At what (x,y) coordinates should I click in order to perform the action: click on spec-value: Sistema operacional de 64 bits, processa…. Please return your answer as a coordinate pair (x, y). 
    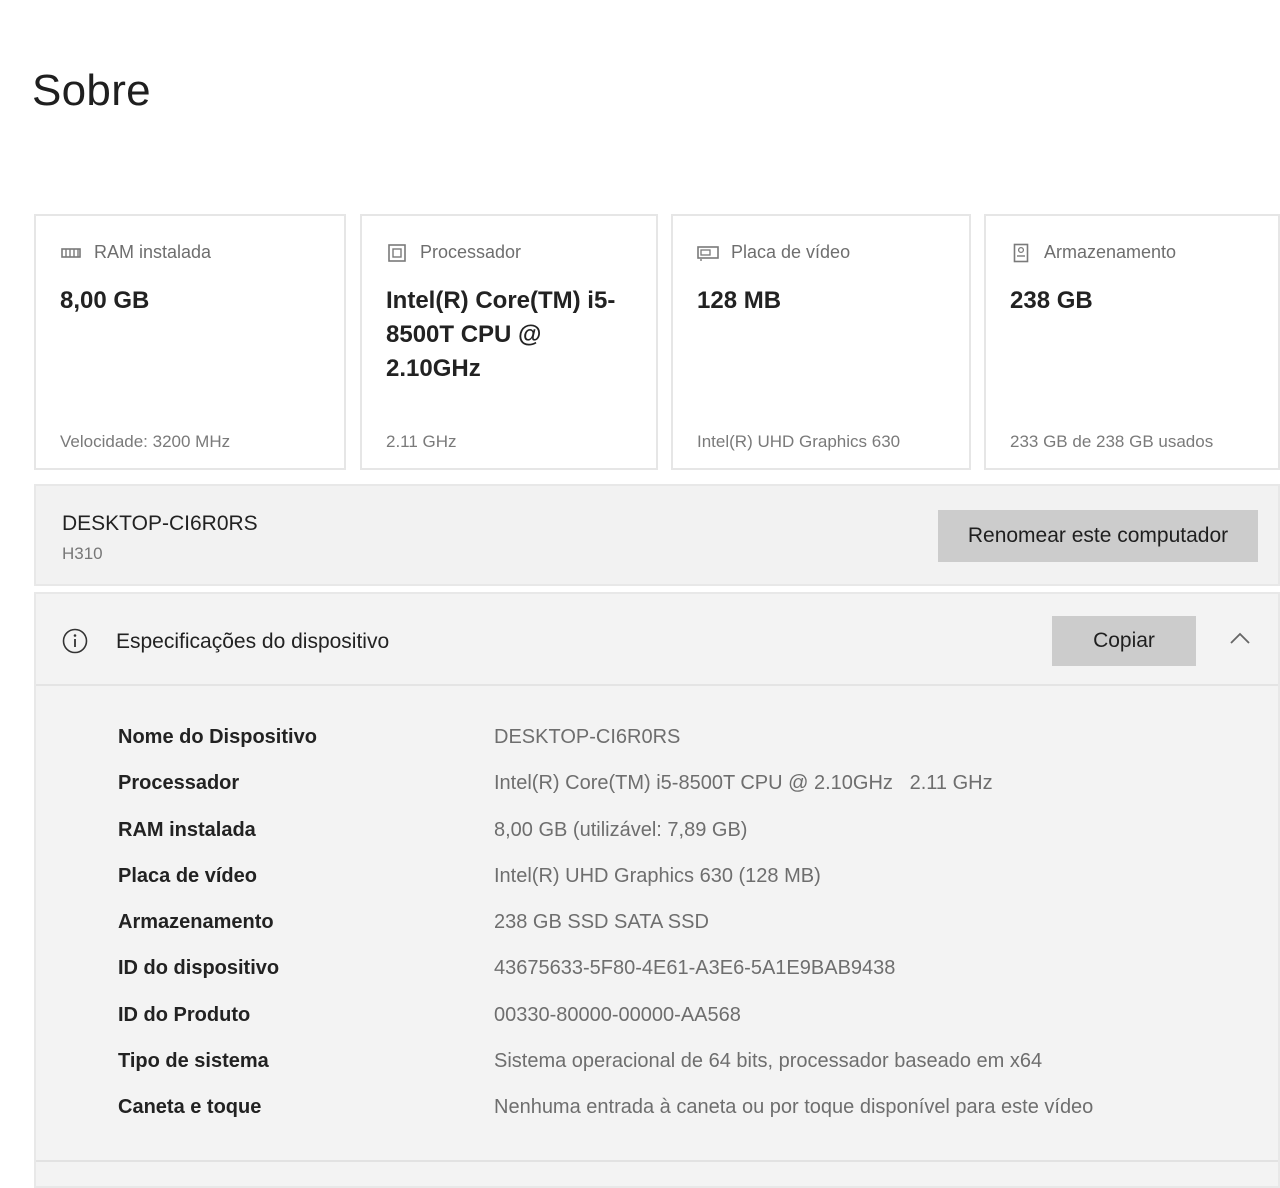
    Looking at the image, I should click on (768, 1061).